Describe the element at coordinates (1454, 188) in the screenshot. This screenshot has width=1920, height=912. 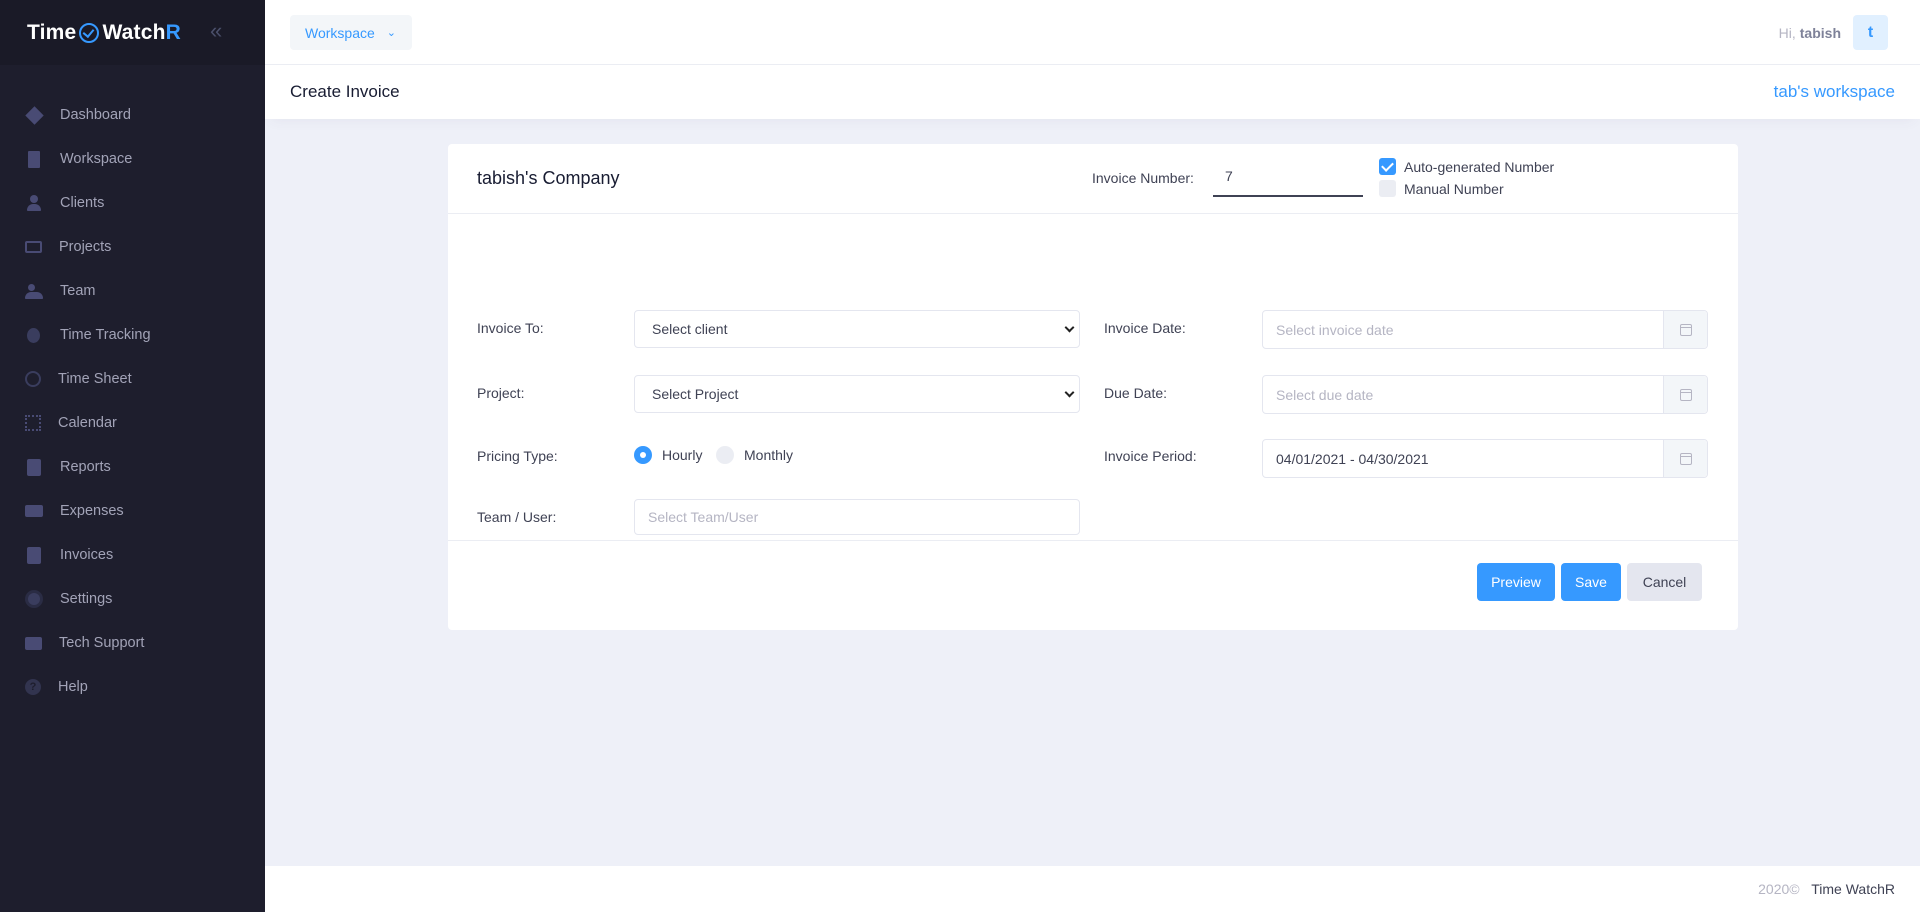
I see `manual-number-label: Manual Number` at that location.